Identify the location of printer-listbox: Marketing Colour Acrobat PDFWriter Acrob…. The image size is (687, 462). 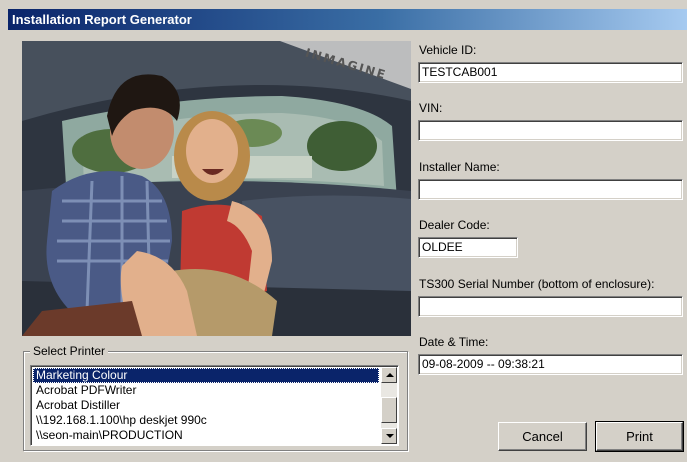
(214, 405).